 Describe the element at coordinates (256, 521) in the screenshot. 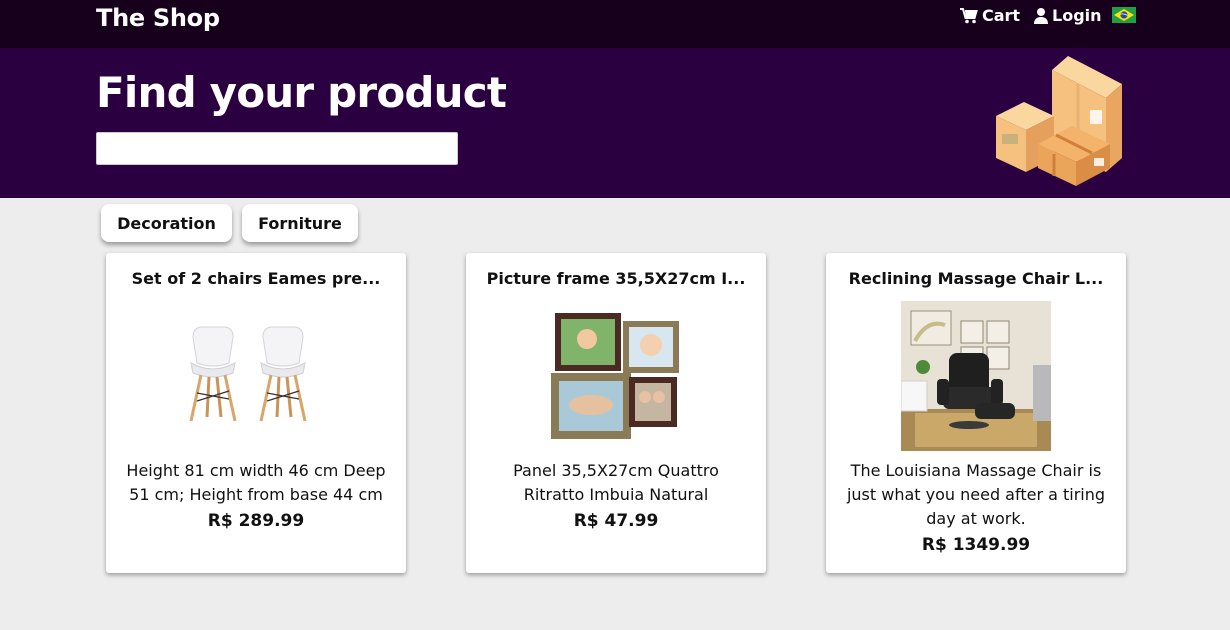

I see `product-price: R$ 289.99` at that location.